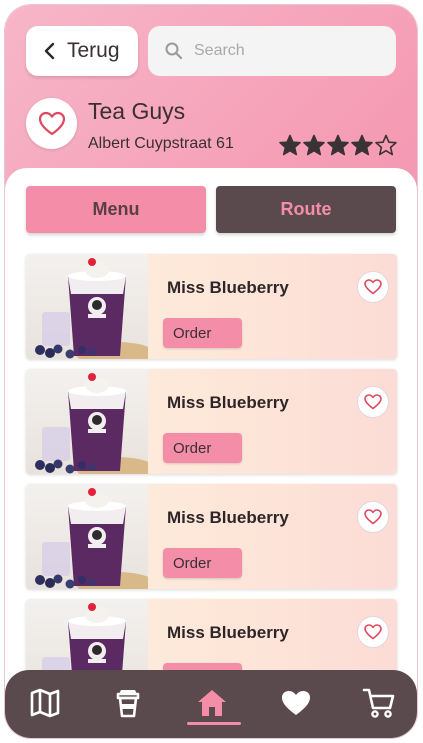 The width and height of the screenshot is (423, 743). I want to click on nav-favorites, so click(296, 703).